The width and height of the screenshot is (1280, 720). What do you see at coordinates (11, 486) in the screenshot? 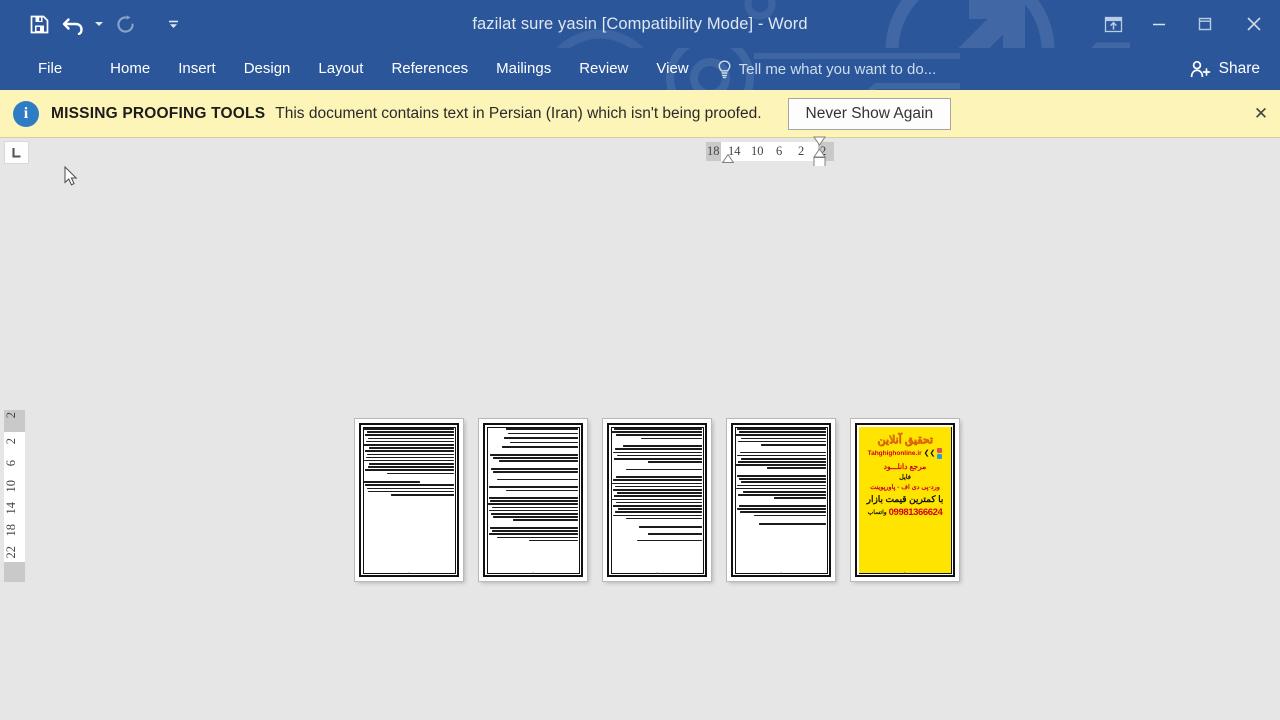
I see `vruler-tick-10: 10` at bounding box center [11, 486].